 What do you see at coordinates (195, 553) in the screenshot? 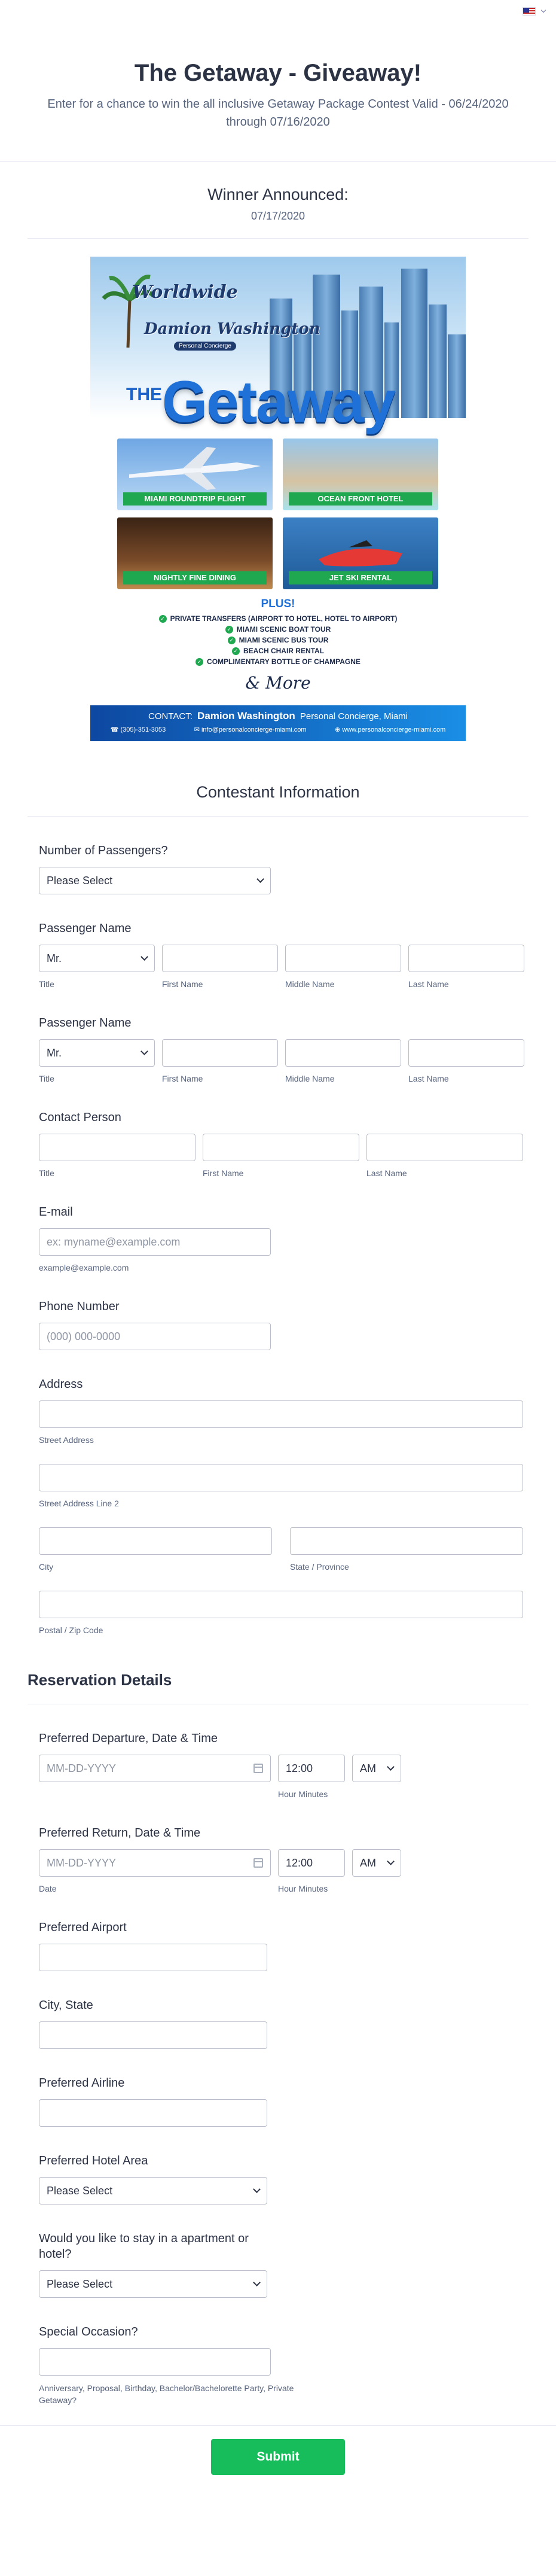
I see `dining-tile: NIGHTLY FINE DINING` at bounding box center [195, 553].